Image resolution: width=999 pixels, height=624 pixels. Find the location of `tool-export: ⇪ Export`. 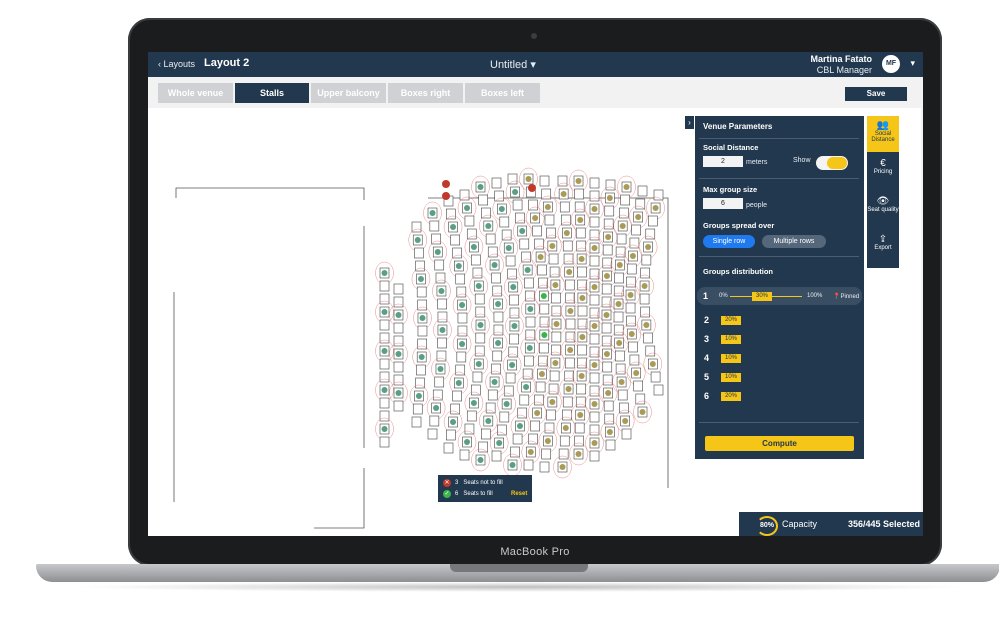

tool-export: ⇪ Export is located at coordinates (883, 248).